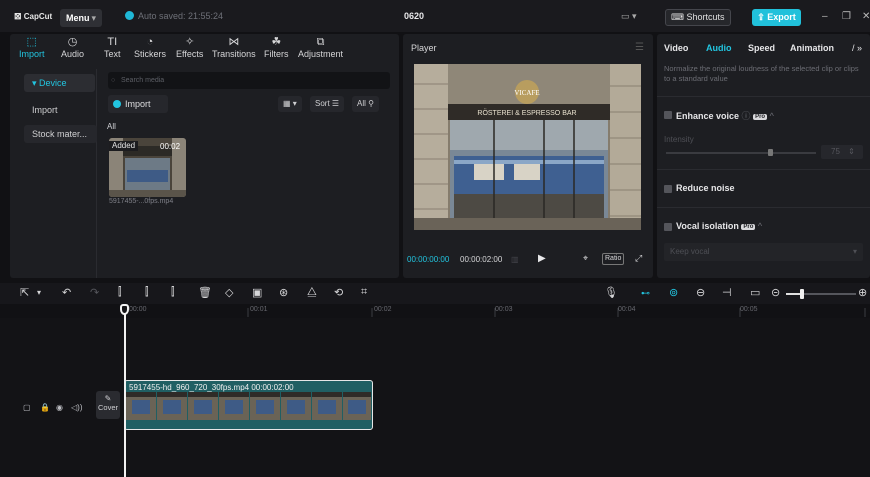  I want to click on vocal-isolation-checkbox, so click(668, 227).